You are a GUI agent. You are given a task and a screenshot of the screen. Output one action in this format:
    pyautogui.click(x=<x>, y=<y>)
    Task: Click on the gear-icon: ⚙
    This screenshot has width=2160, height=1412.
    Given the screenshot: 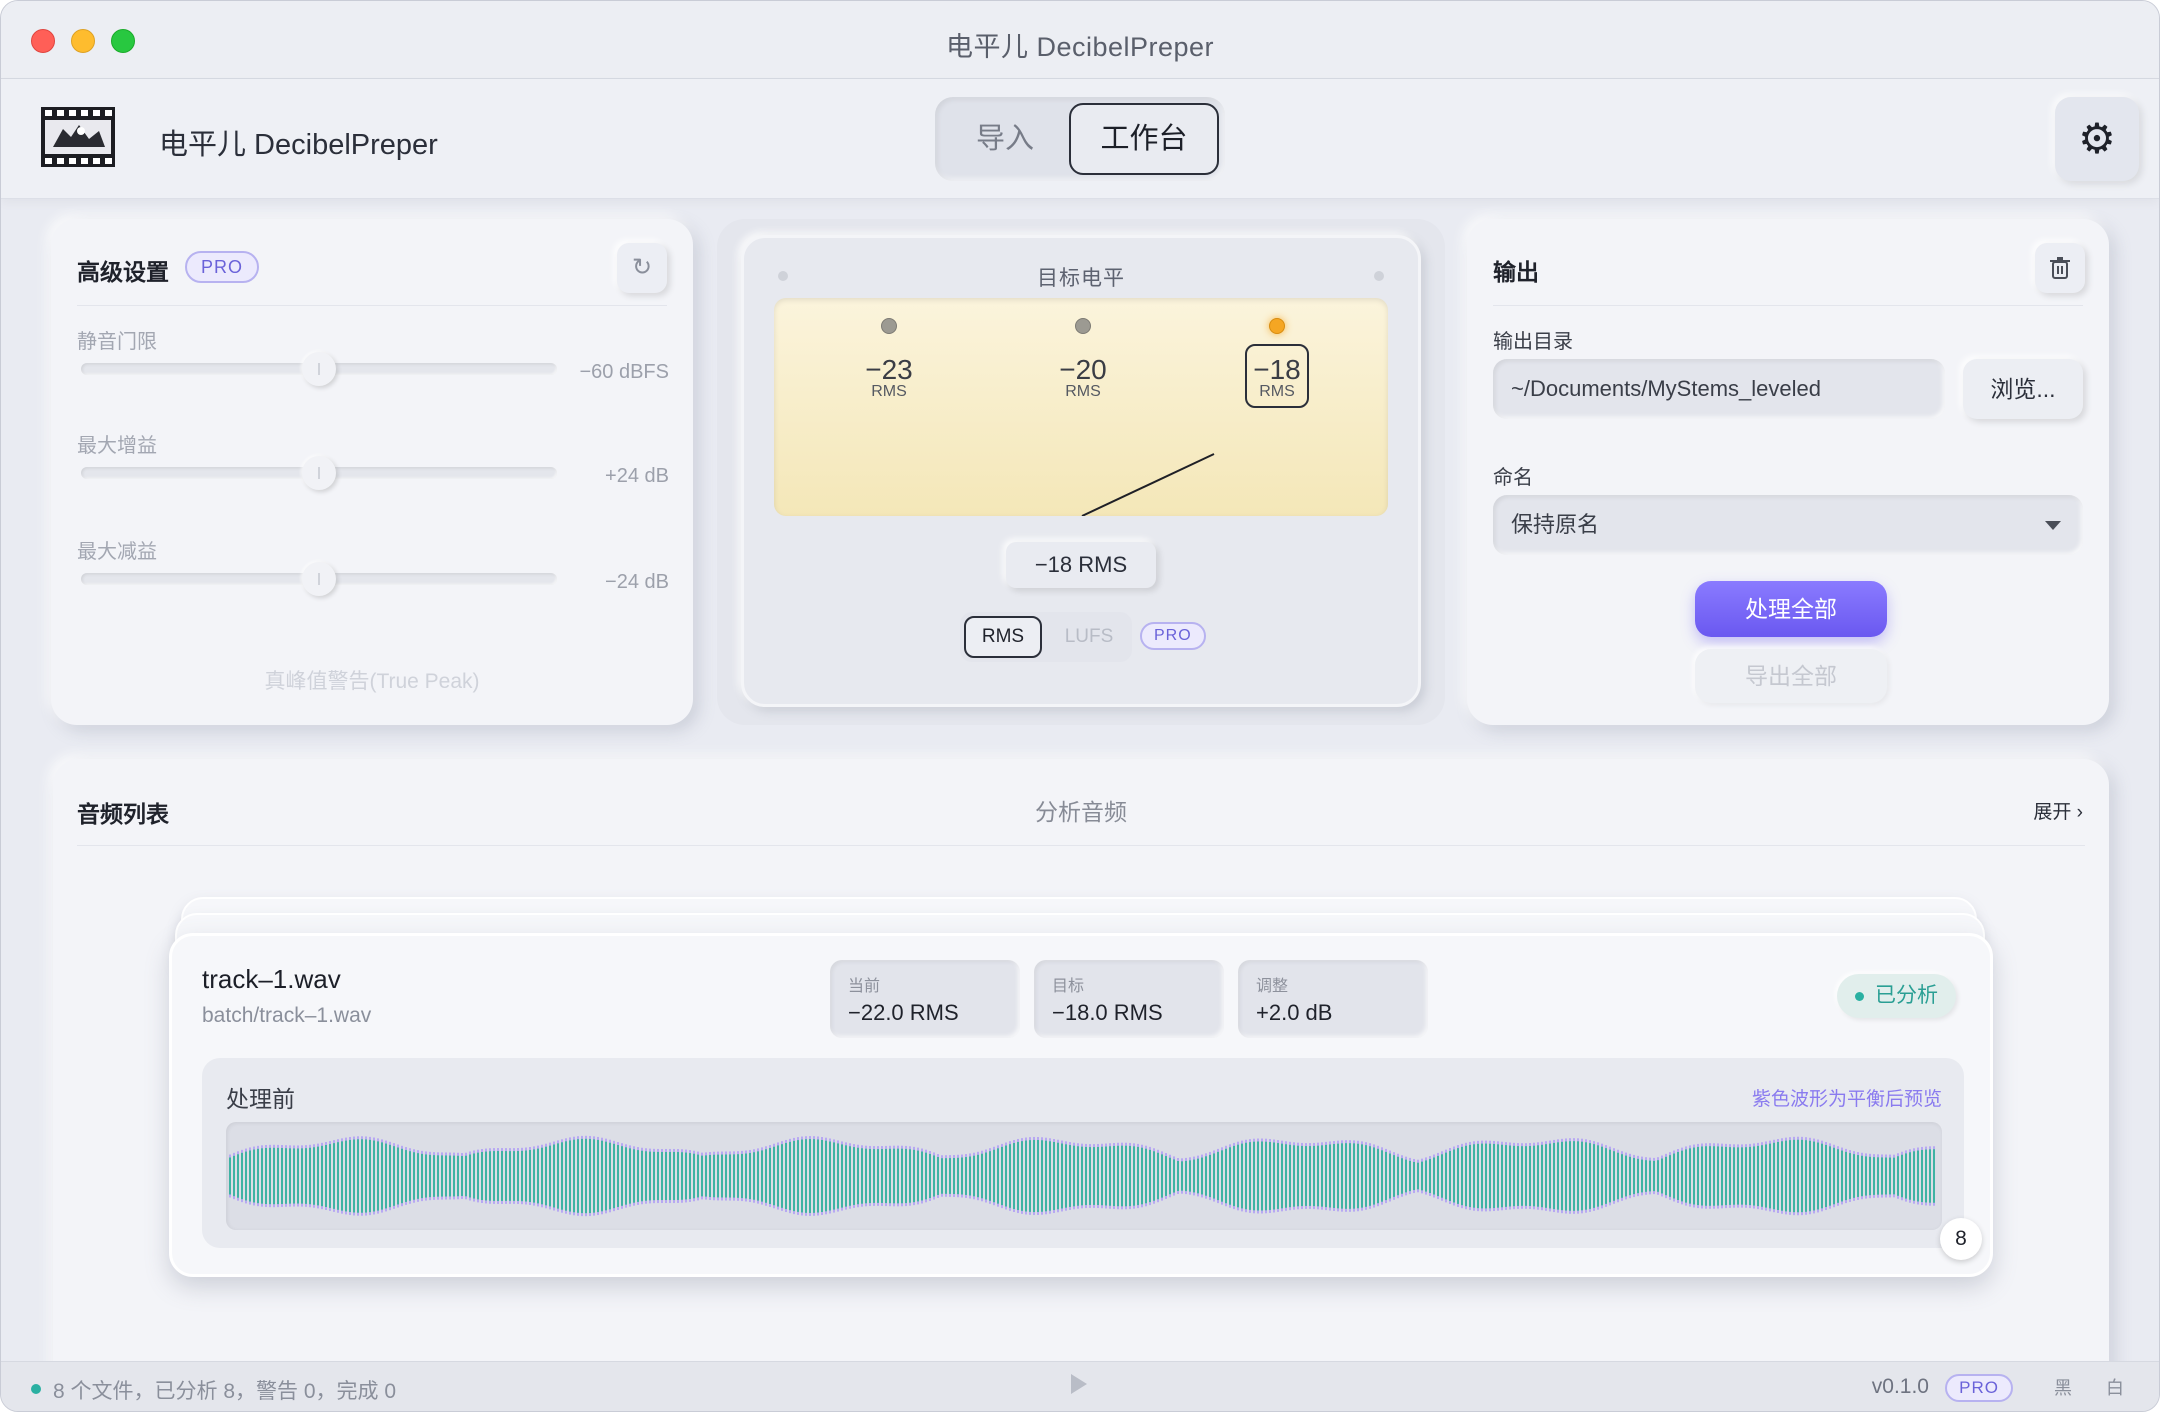 What is the action you would take?
    pyautogui.click(x=2097, y=138)
    